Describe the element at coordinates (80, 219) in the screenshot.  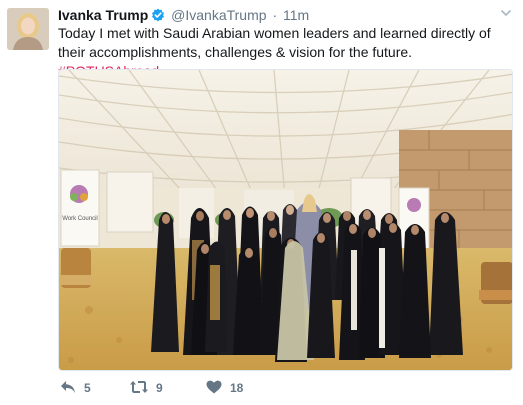
I see `banner-text: Work Council` at that location.